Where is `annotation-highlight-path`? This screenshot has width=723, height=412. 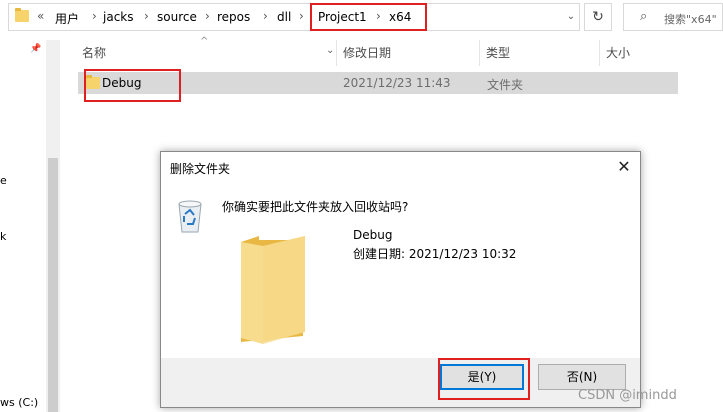
annotation-highlight-path is located at coordinates (368, 17).